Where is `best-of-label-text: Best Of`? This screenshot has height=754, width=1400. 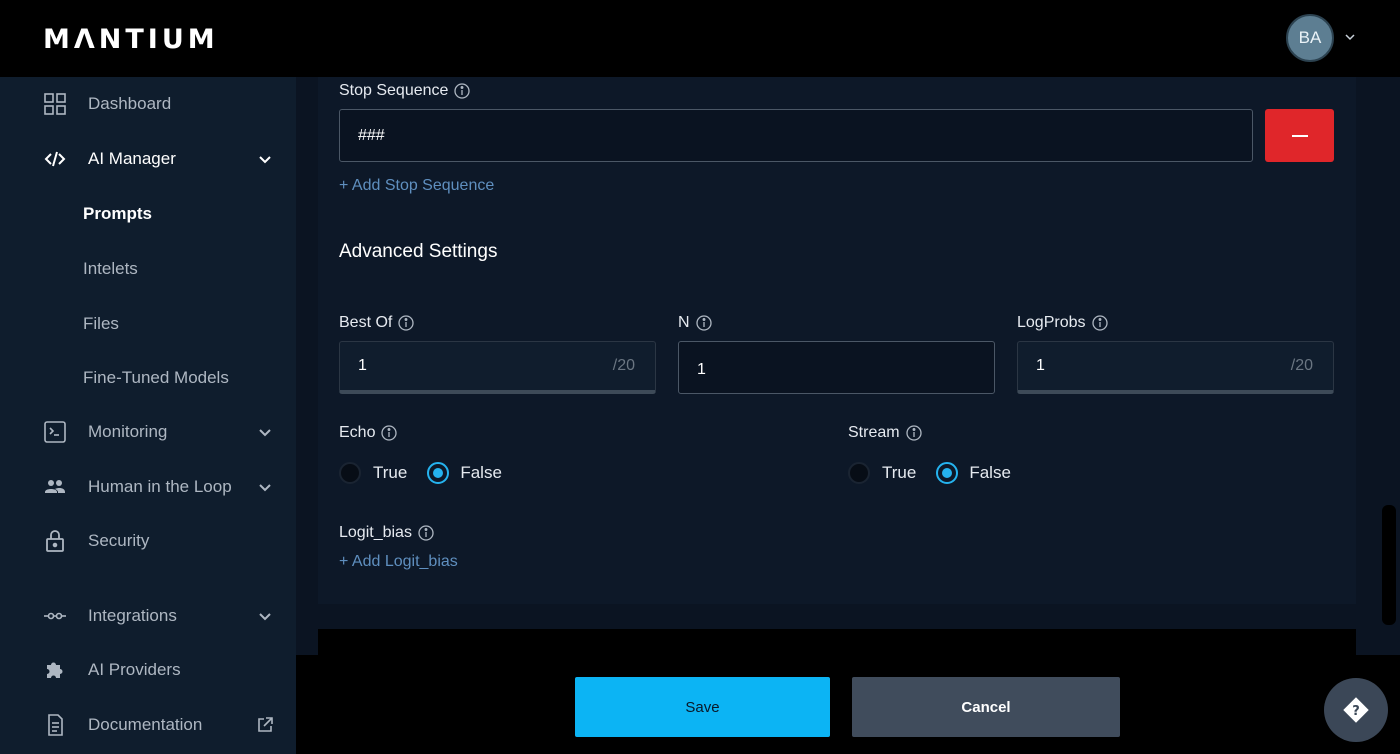
best-of-label-text: Best Of is located at coordinates (366, 322).